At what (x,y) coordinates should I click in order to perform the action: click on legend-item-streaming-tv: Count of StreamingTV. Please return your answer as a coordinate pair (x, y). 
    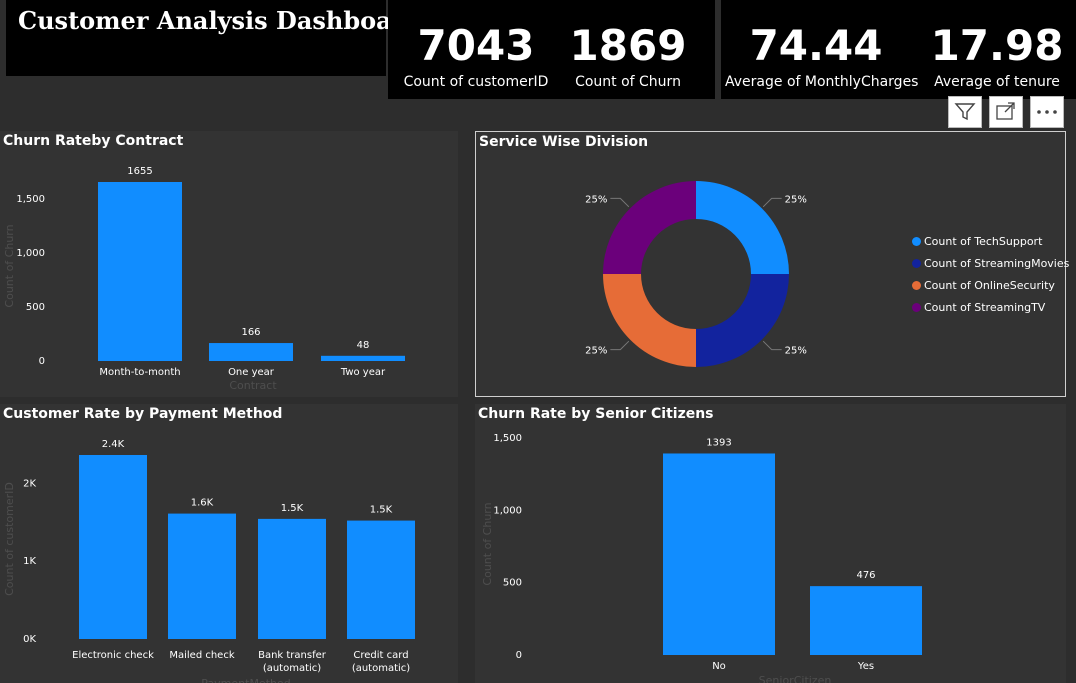
    Looking at the image, I should click on (990, 307).